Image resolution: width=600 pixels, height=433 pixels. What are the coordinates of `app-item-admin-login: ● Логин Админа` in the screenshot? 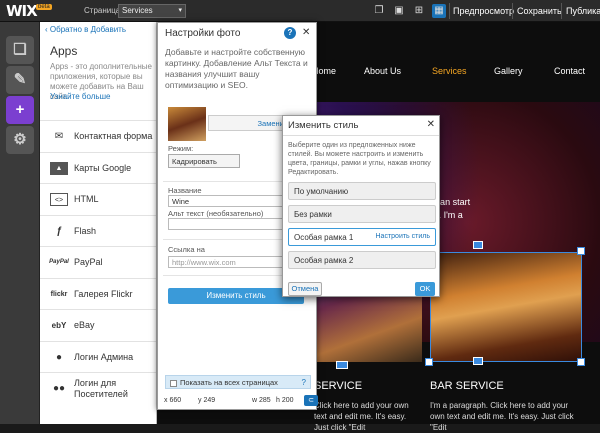 It's located at (98, 356).